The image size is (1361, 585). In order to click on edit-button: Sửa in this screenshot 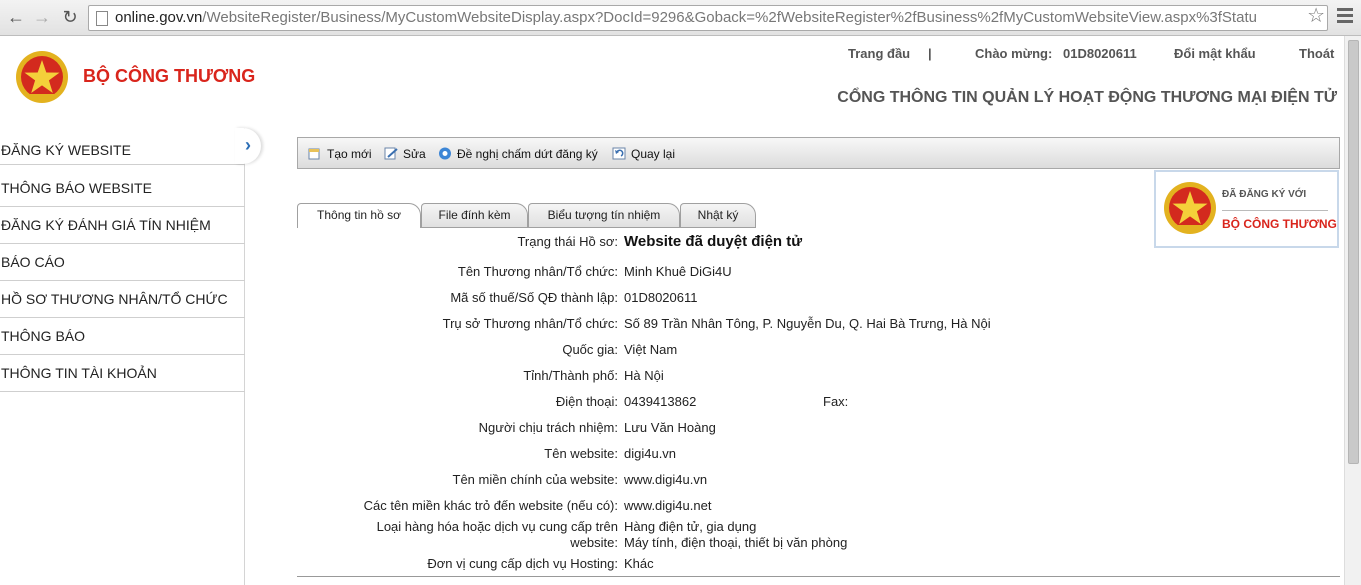, I will do `click(405, 154)`.